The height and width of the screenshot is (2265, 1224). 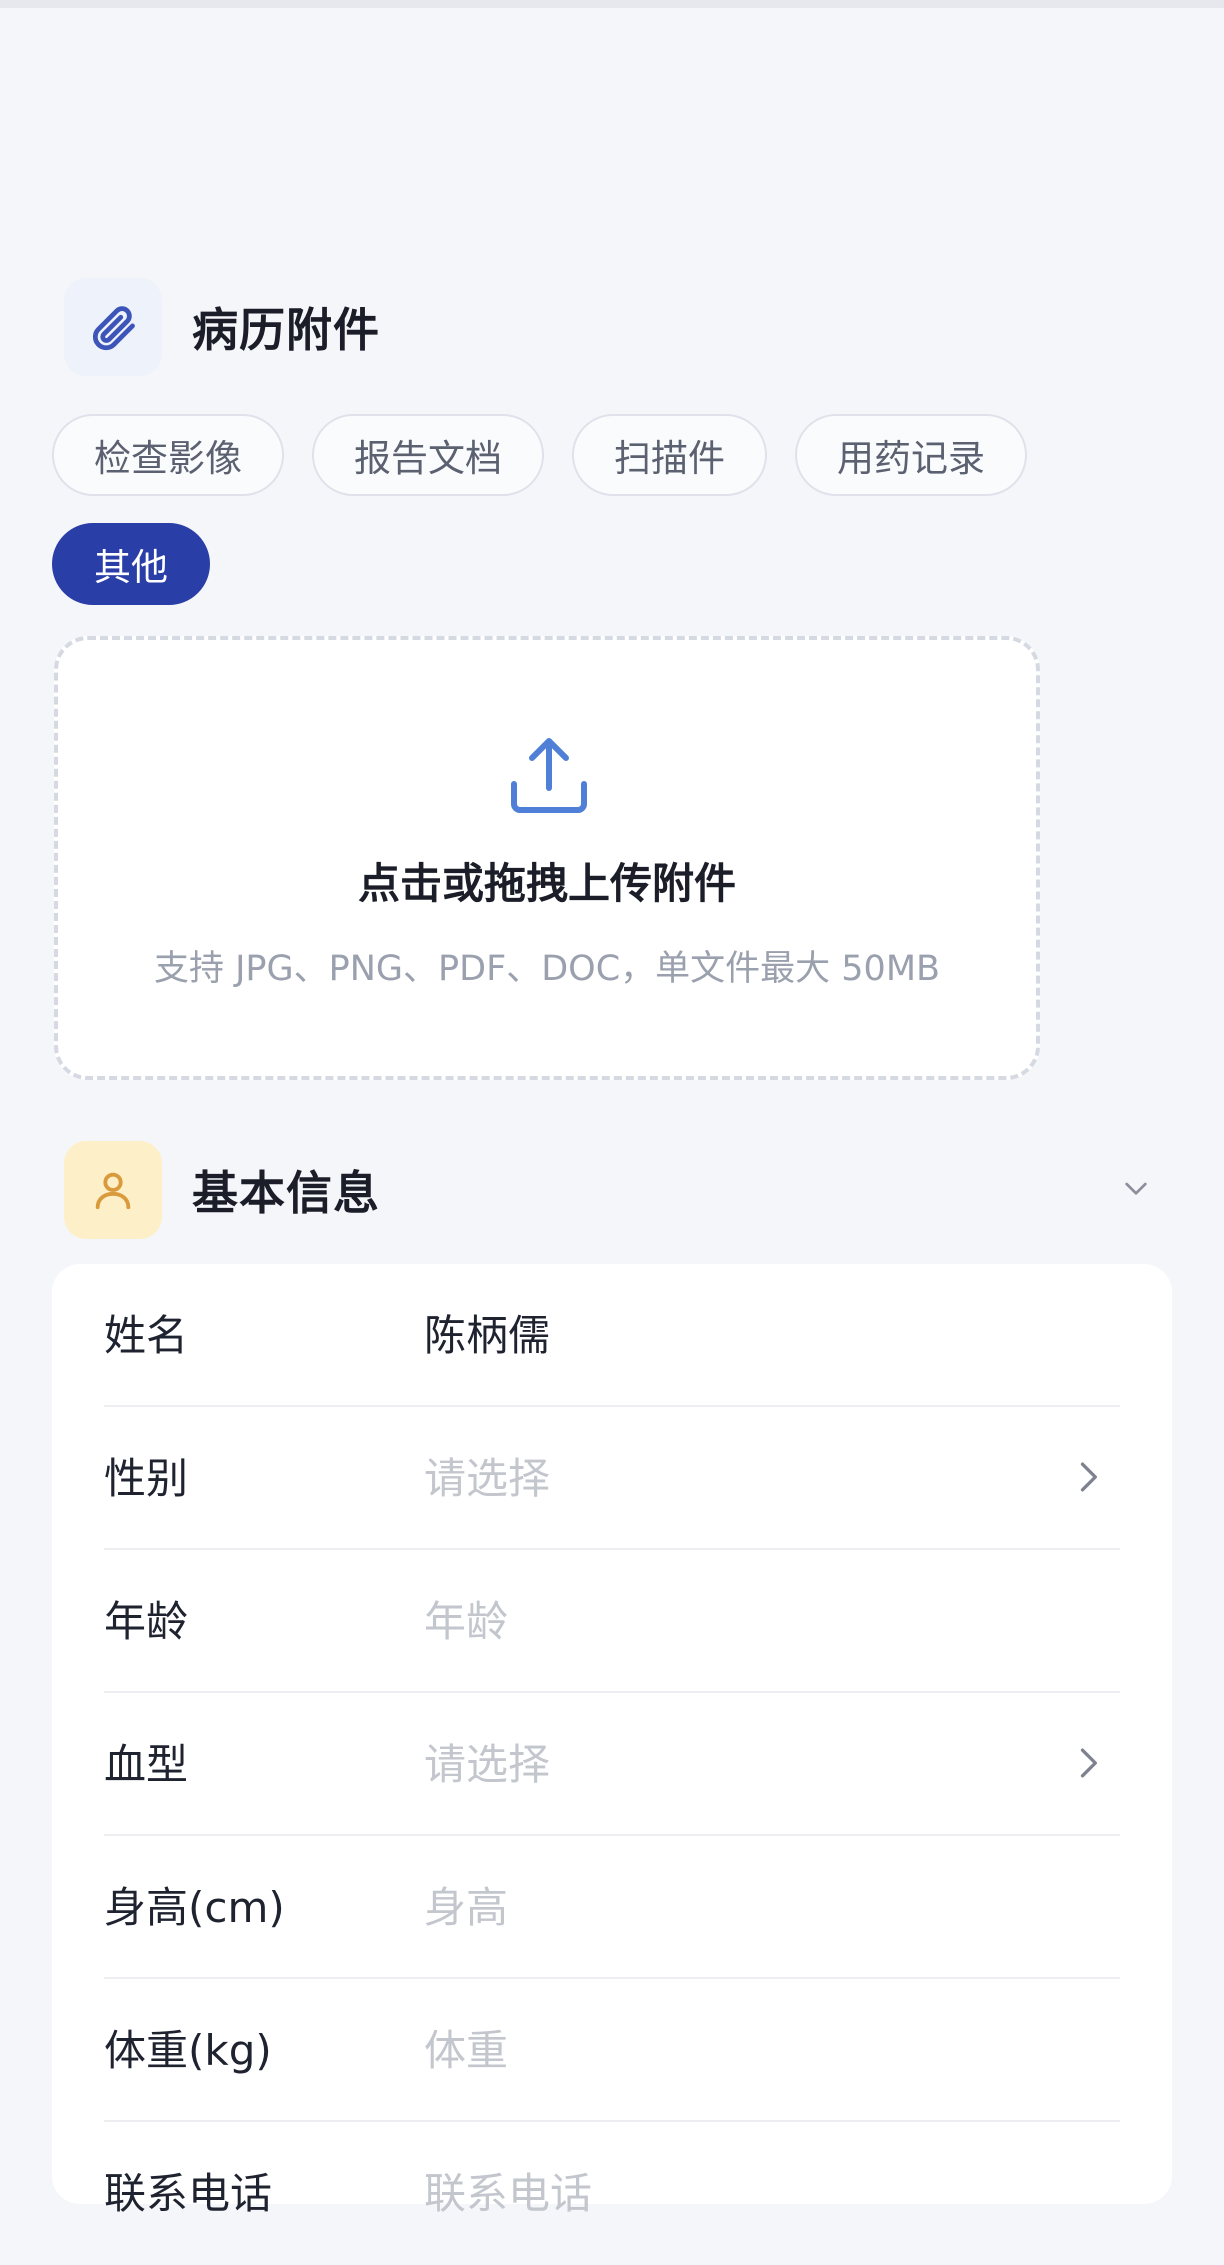 I want to click on basic-info-title: 基本信息, so click(x=286, y=1193).